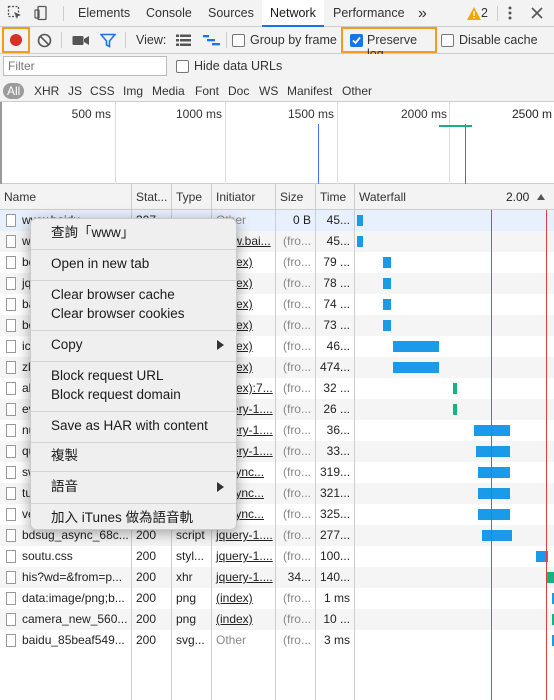  Describe the element at coordinates (498, 40) in the screenshot. I see `disable-cache-label: Disable cache` at that location.